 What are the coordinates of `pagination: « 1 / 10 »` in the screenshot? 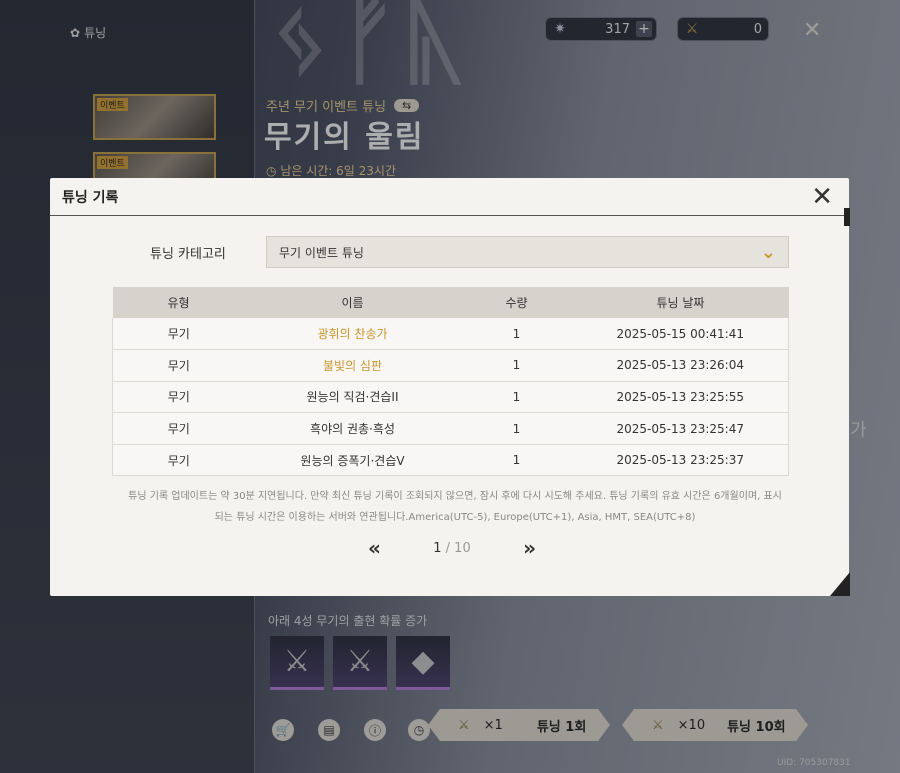 It's located at (452, 548).